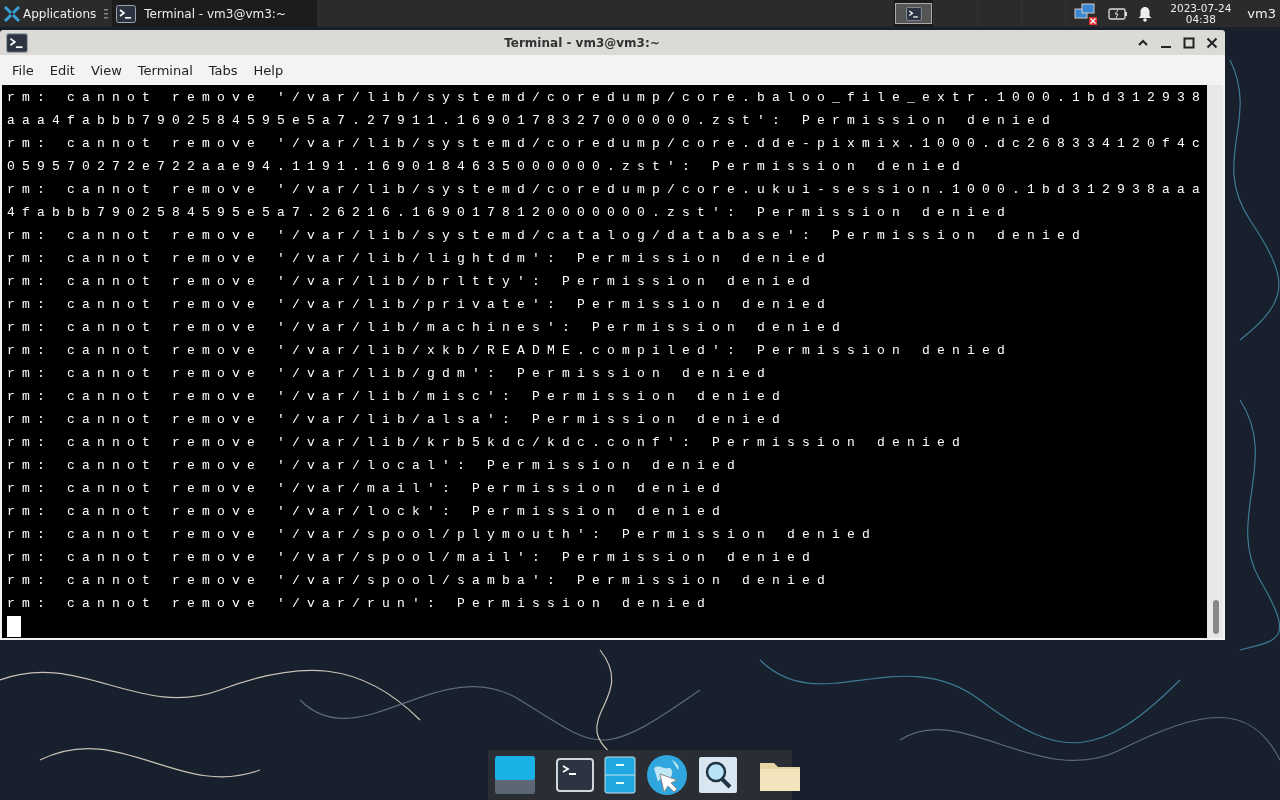 This screenshot has height=800, width=1280. I want to click on menu-item: Help, so click(268, 70).